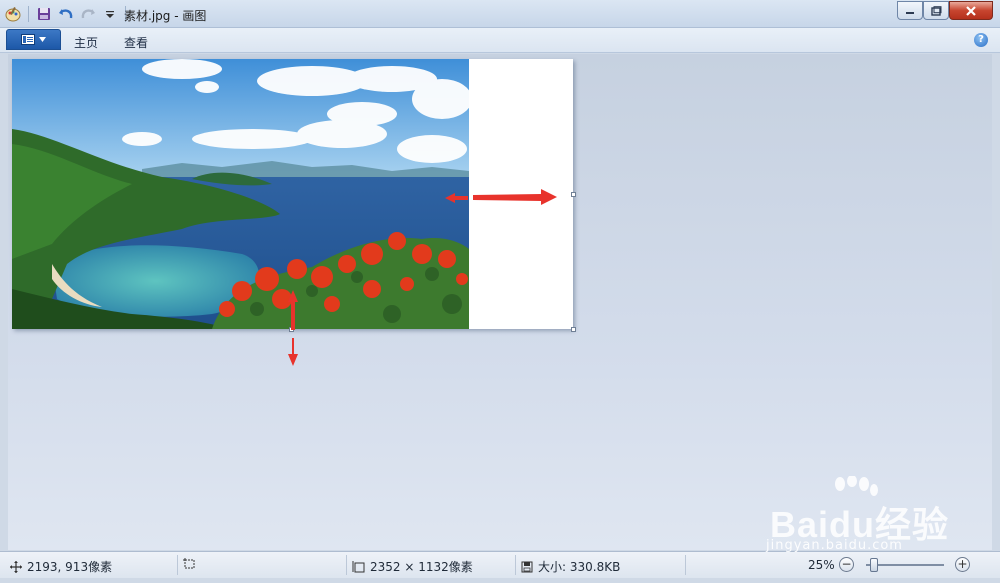  I want to click on quick-access-toolbar, so click(66, 14).